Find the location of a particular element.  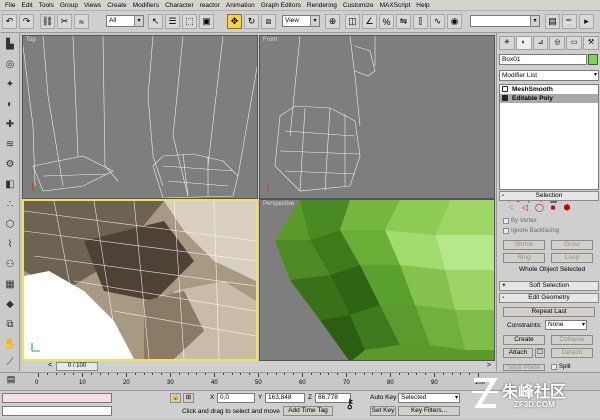

detach-button: Detach is located at coordinates (572, 353).